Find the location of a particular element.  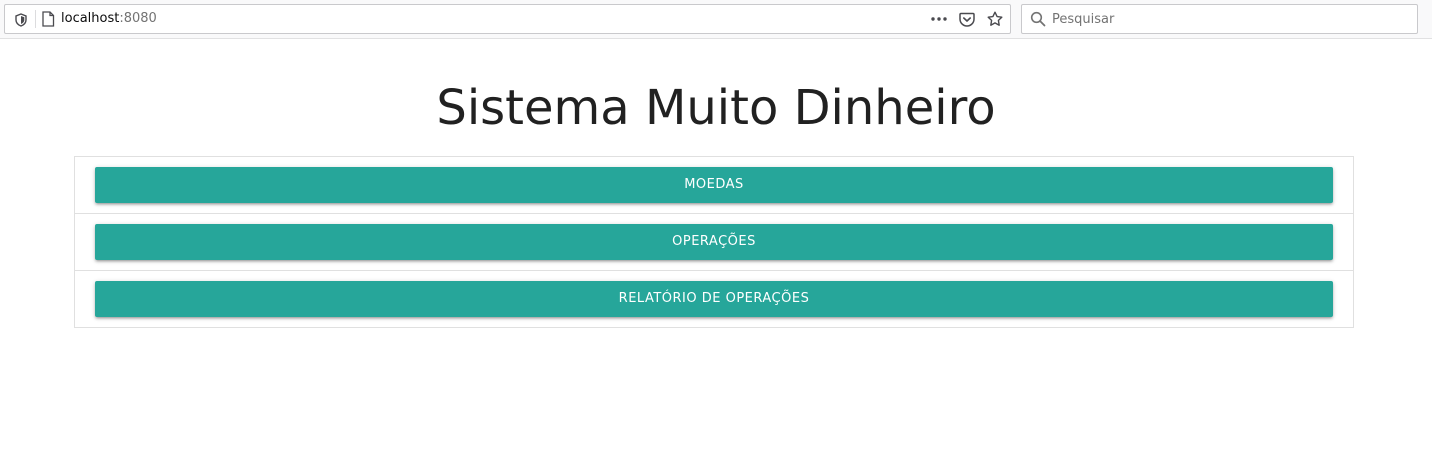

url-bar: localhost:8080 is located at coordinates (507, 19).